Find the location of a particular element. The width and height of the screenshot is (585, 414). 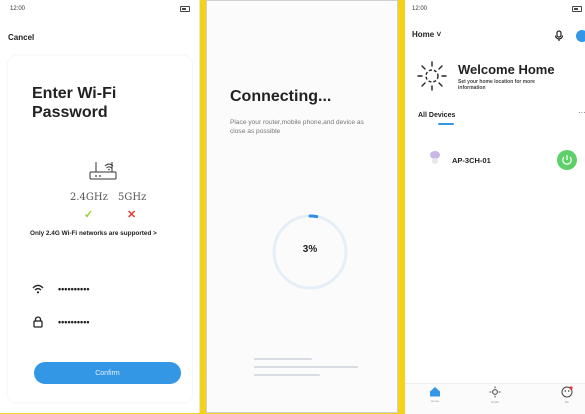

wifi-icon is located at coordinates (38, 289).